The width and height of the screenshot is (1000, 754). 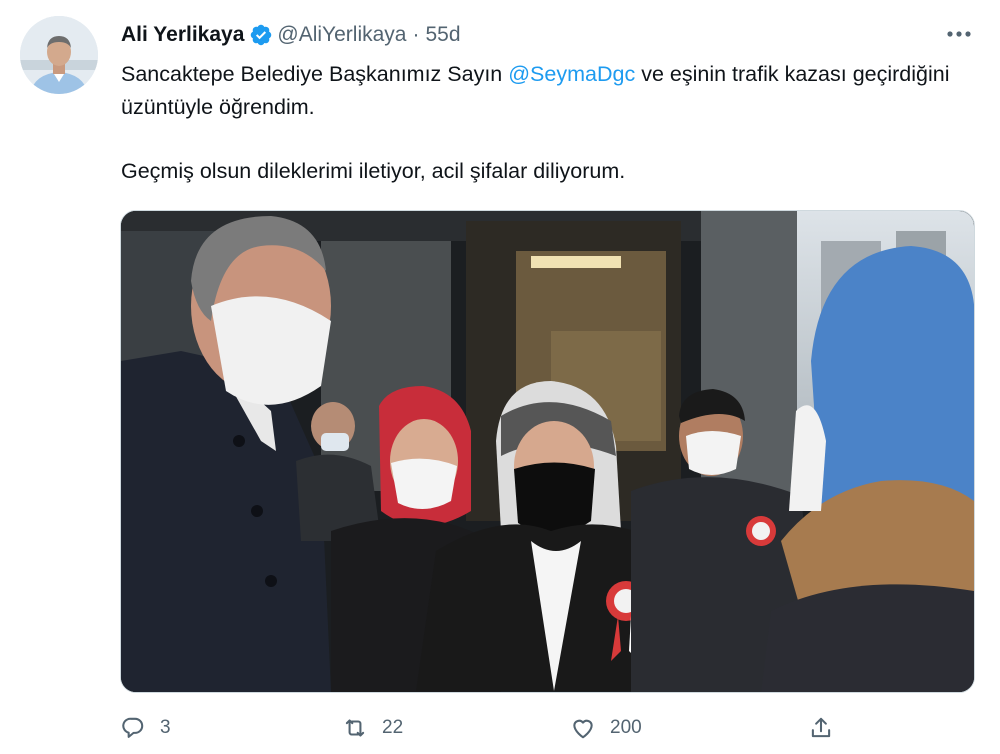 I want to click on author-avatar, so click(x=59, y=55).